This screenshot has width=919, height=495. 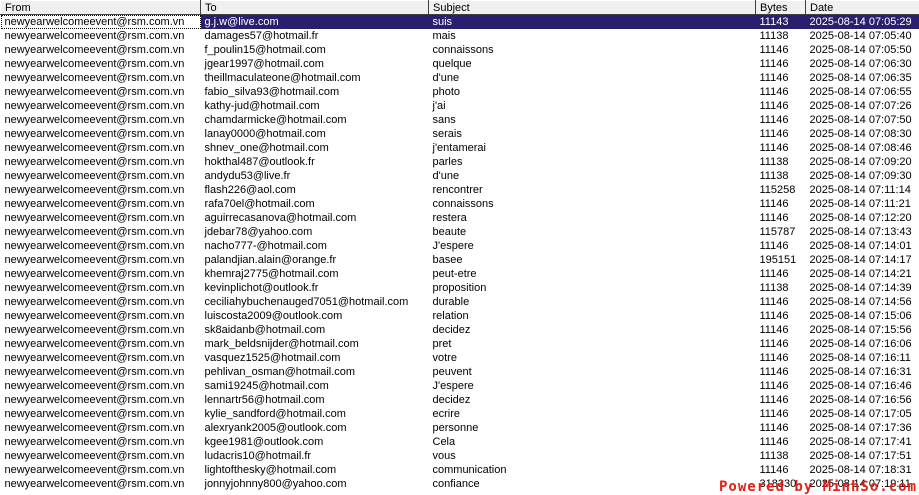 I want to click on cell-date: 2025-08-14 07:15:06, so click(x=860, y=316).